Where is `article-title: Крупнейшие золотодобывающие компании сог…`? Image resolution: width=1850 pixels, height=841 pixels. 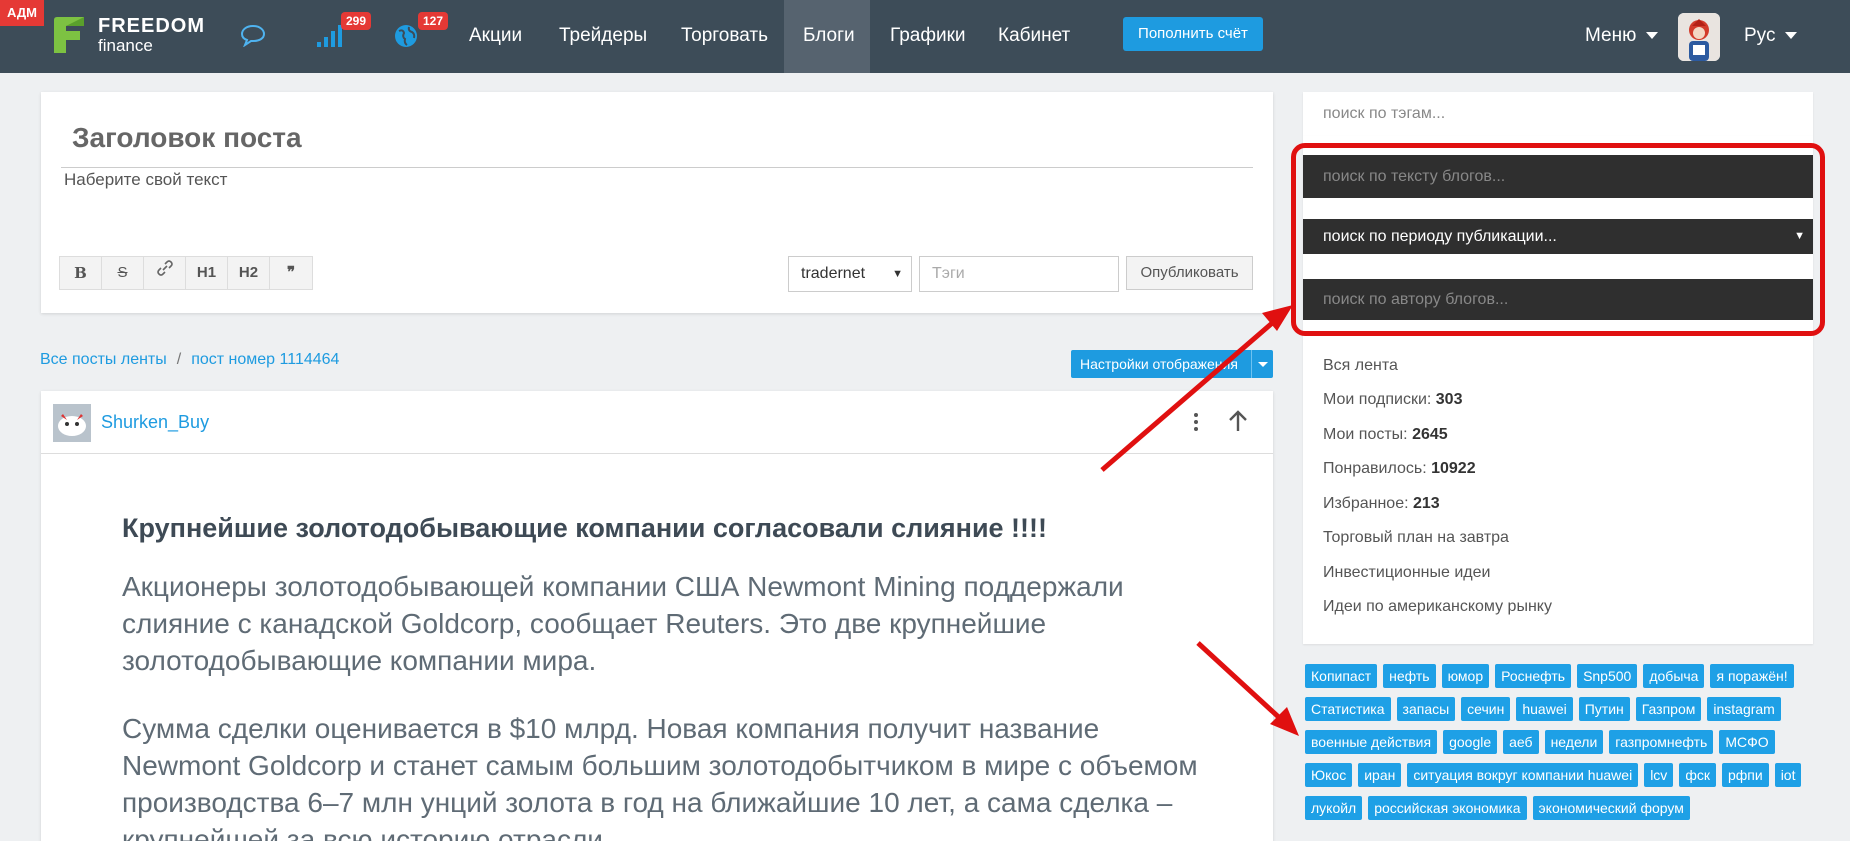 article-title: Крупнейшие золотодобывающие компании сог… is located at coordinates (585, 528).